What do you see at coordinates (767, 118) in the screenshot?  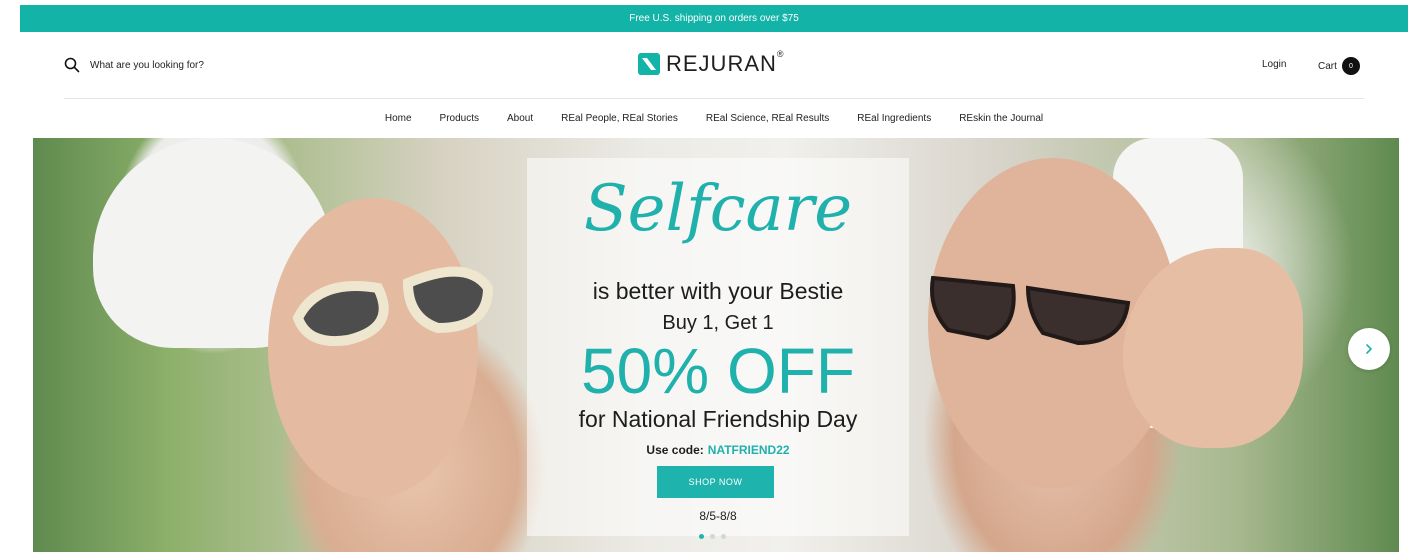 I see `nav-item-real-science: REal Science, REal Results` at bounding box center [767, 118].